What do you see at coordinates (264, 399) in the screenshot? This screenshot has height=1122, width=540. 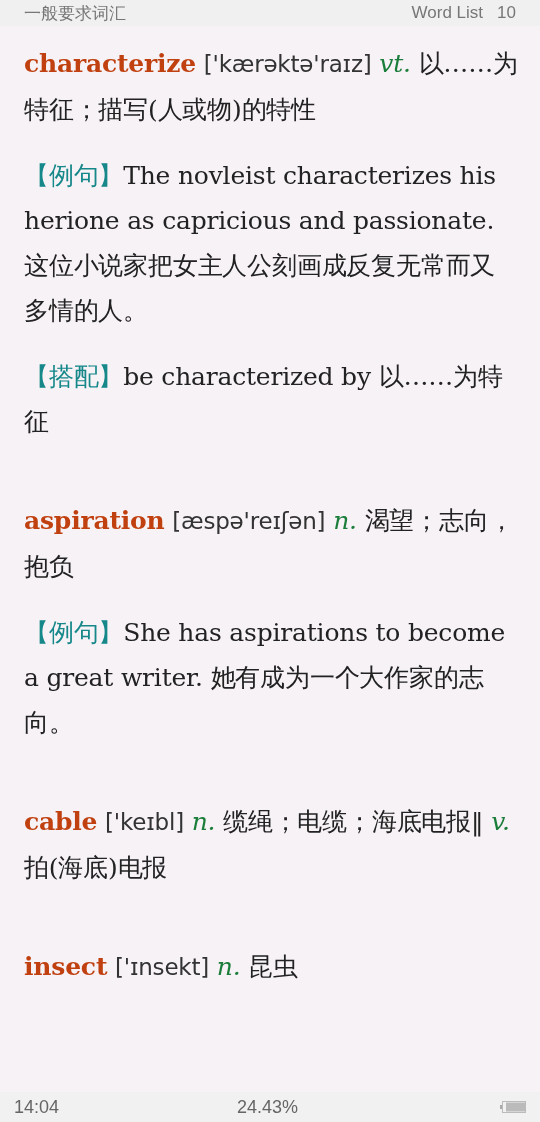 I see `example-text: 【搭配】be characterized by 以……为特征` at bounding box center [264, 399].